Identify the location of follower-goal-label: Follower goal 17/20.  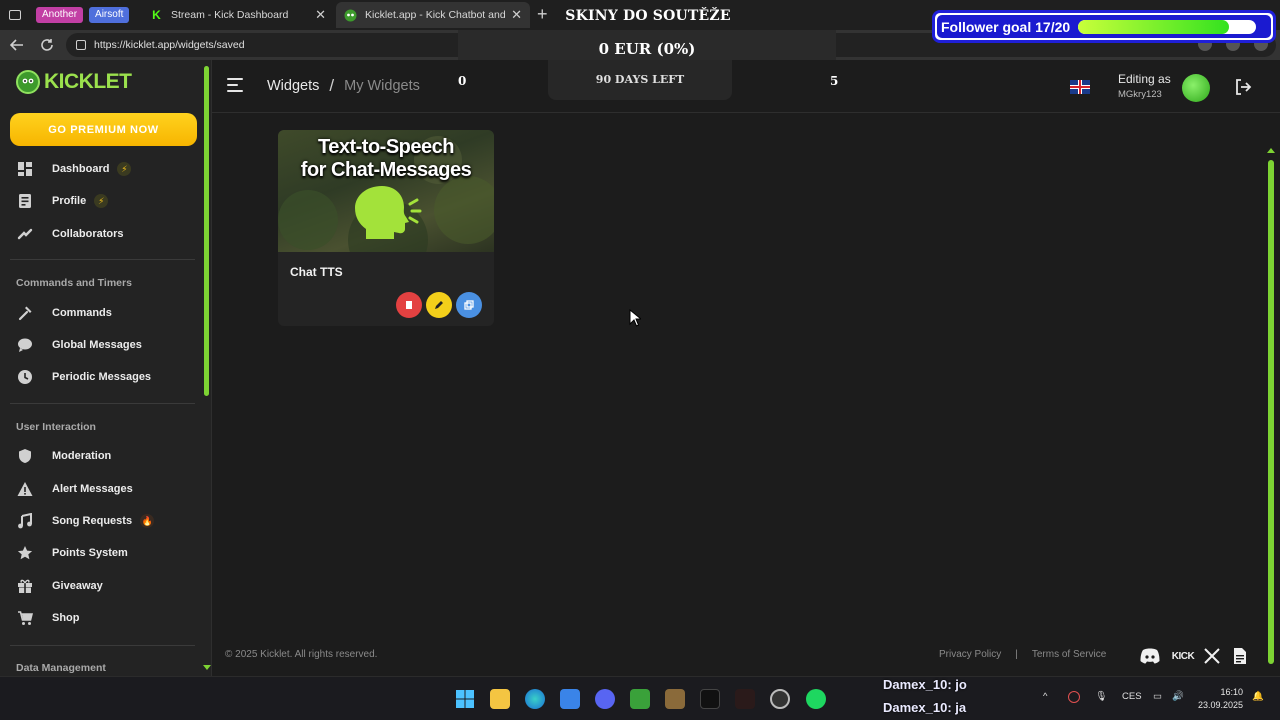
(1006, 26).